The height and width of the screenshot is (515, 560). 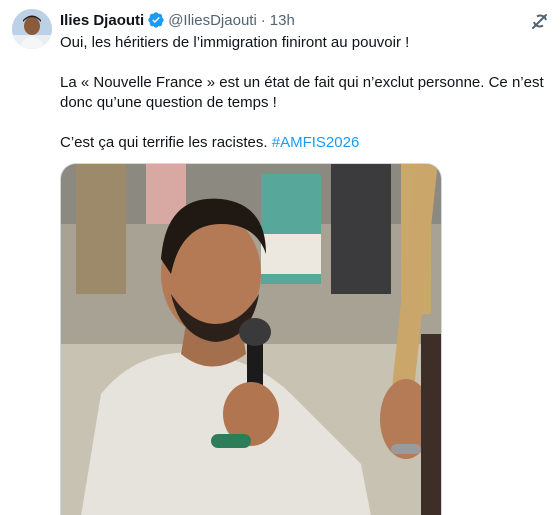 What do you see at coordinates (540, 21) in the screenshot?
I see `grok-icon` at bounding box center [540, 21].